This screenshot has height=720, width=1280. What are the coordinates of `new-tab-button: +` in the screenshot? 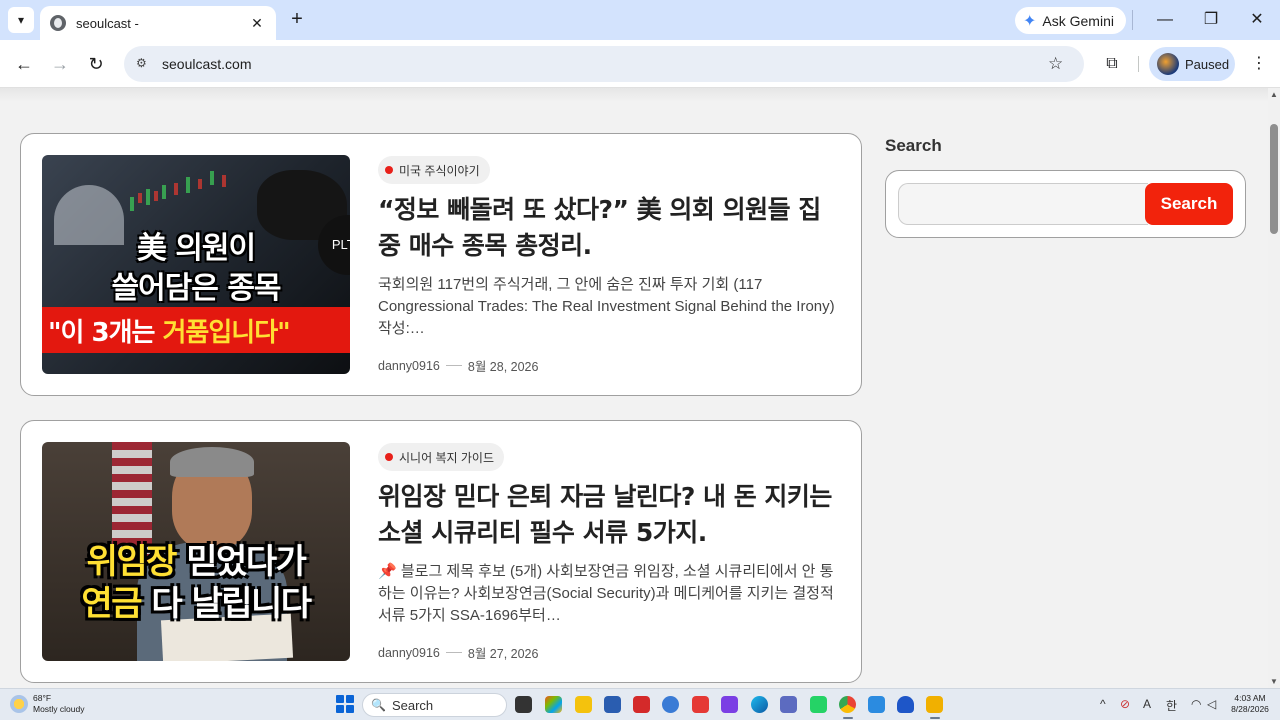 It's located at (297, 19).